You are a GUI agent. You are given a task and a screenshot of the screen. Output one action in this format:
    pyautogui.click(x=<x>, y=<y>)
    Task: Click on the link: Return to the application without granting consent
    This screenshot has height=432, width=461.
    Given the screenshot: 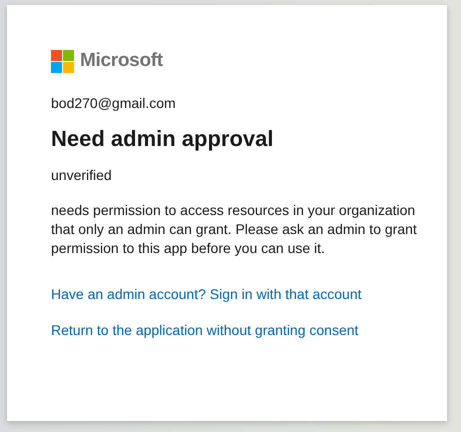 What is the action you would take?
    pyautogui.click(x=204, y=330)
    